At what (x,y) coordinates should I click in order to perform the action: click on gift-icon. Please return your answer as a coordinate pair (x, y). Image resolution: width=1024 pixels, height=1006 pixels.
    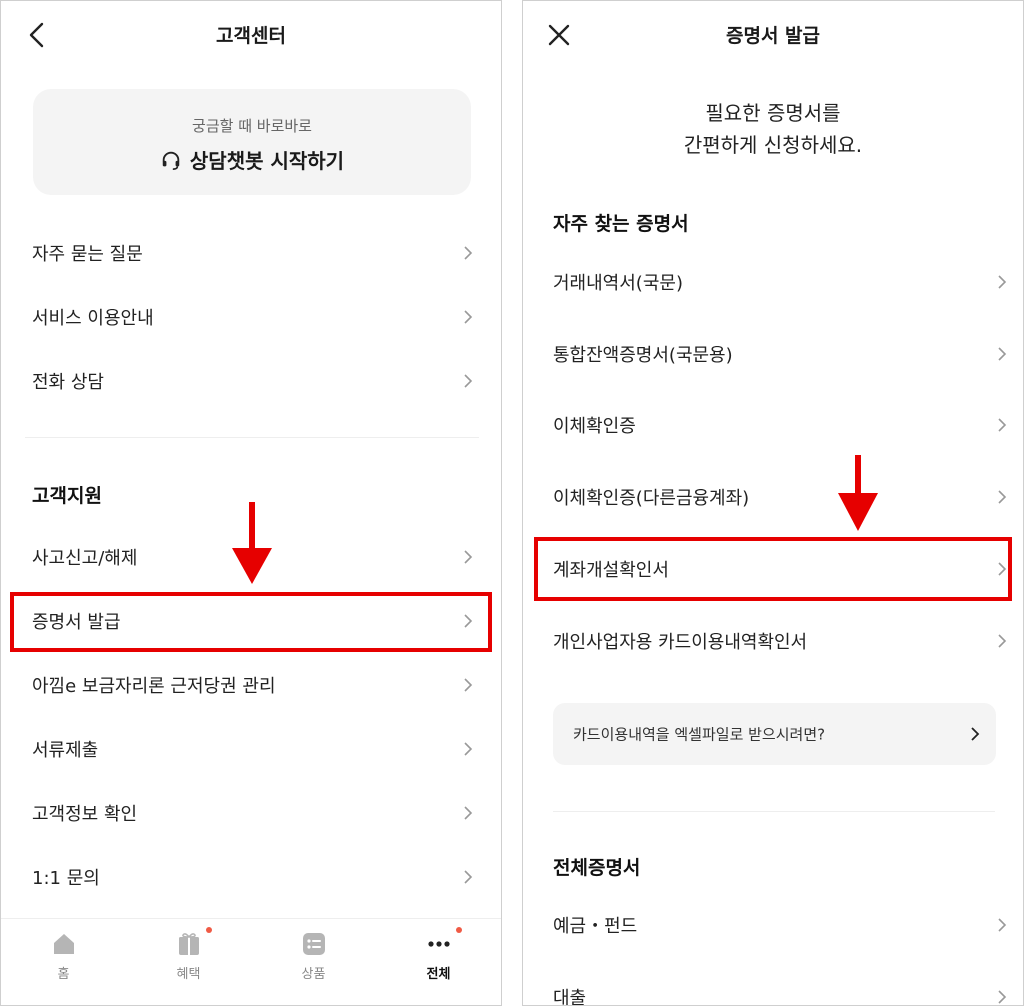
    Looking at the image, I should click on (188, 944).